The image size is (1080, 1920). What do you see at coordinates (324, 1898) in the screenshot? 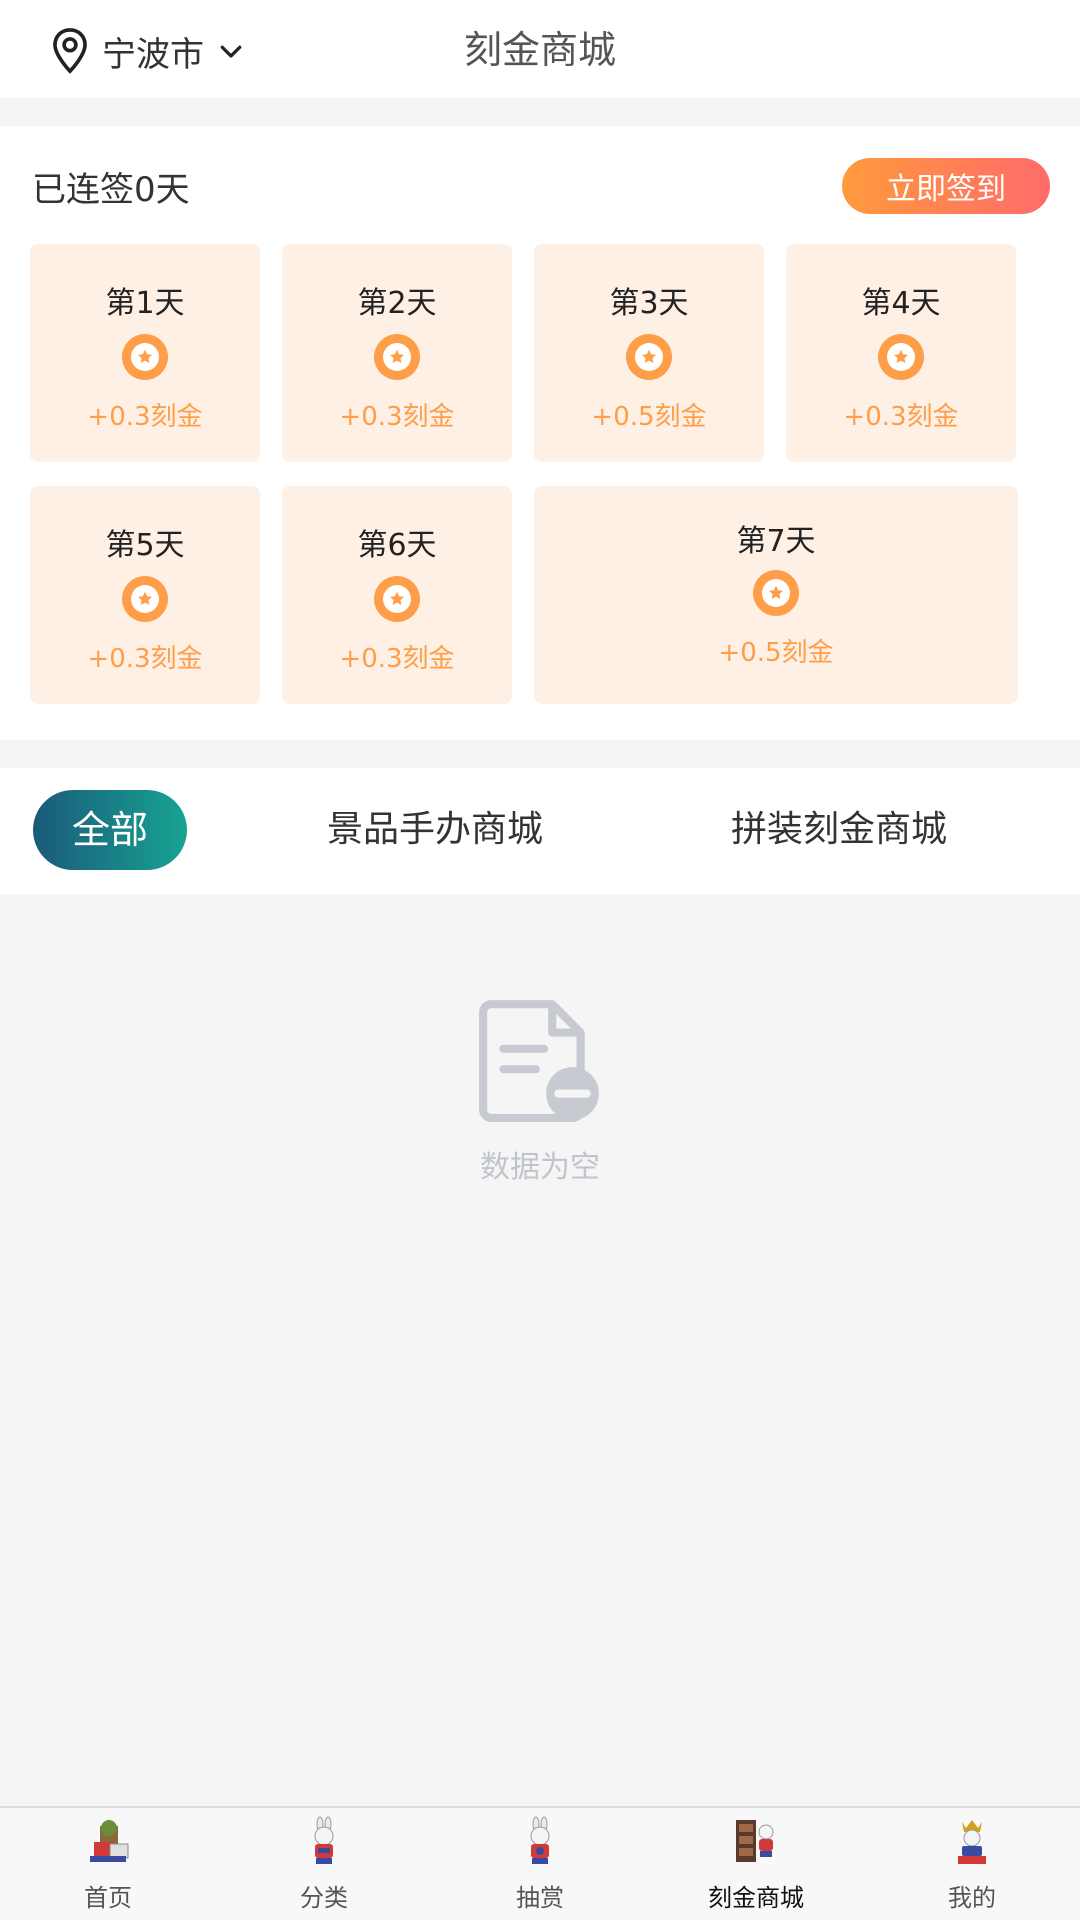
I see `tabbar-label: 分类` at bounding box center [324, 1898].